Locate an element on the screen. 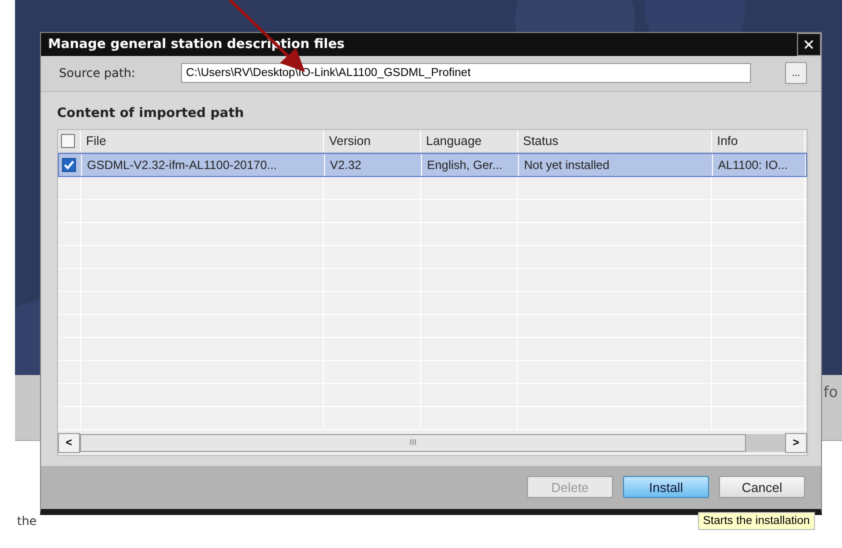  column-header: Version is located at coordinates (372, 141).